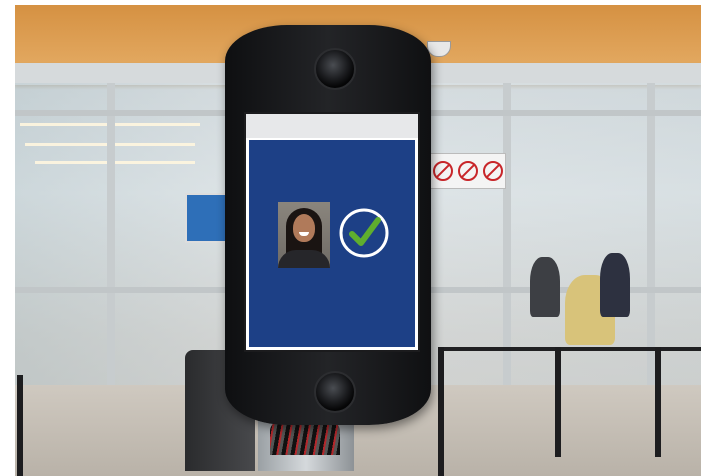 The width and height of the screenshot is (701, 476). I want to click on checkmark-icon, so click(364, 233).